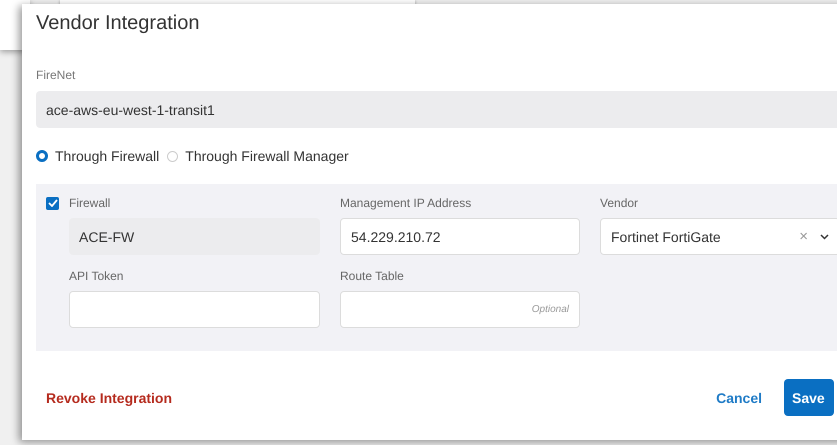  What do you see at coordinates (109, 398) in the screenshot?
I see `revoke-button: Revoke Integration` at bounding box center [109, 398].